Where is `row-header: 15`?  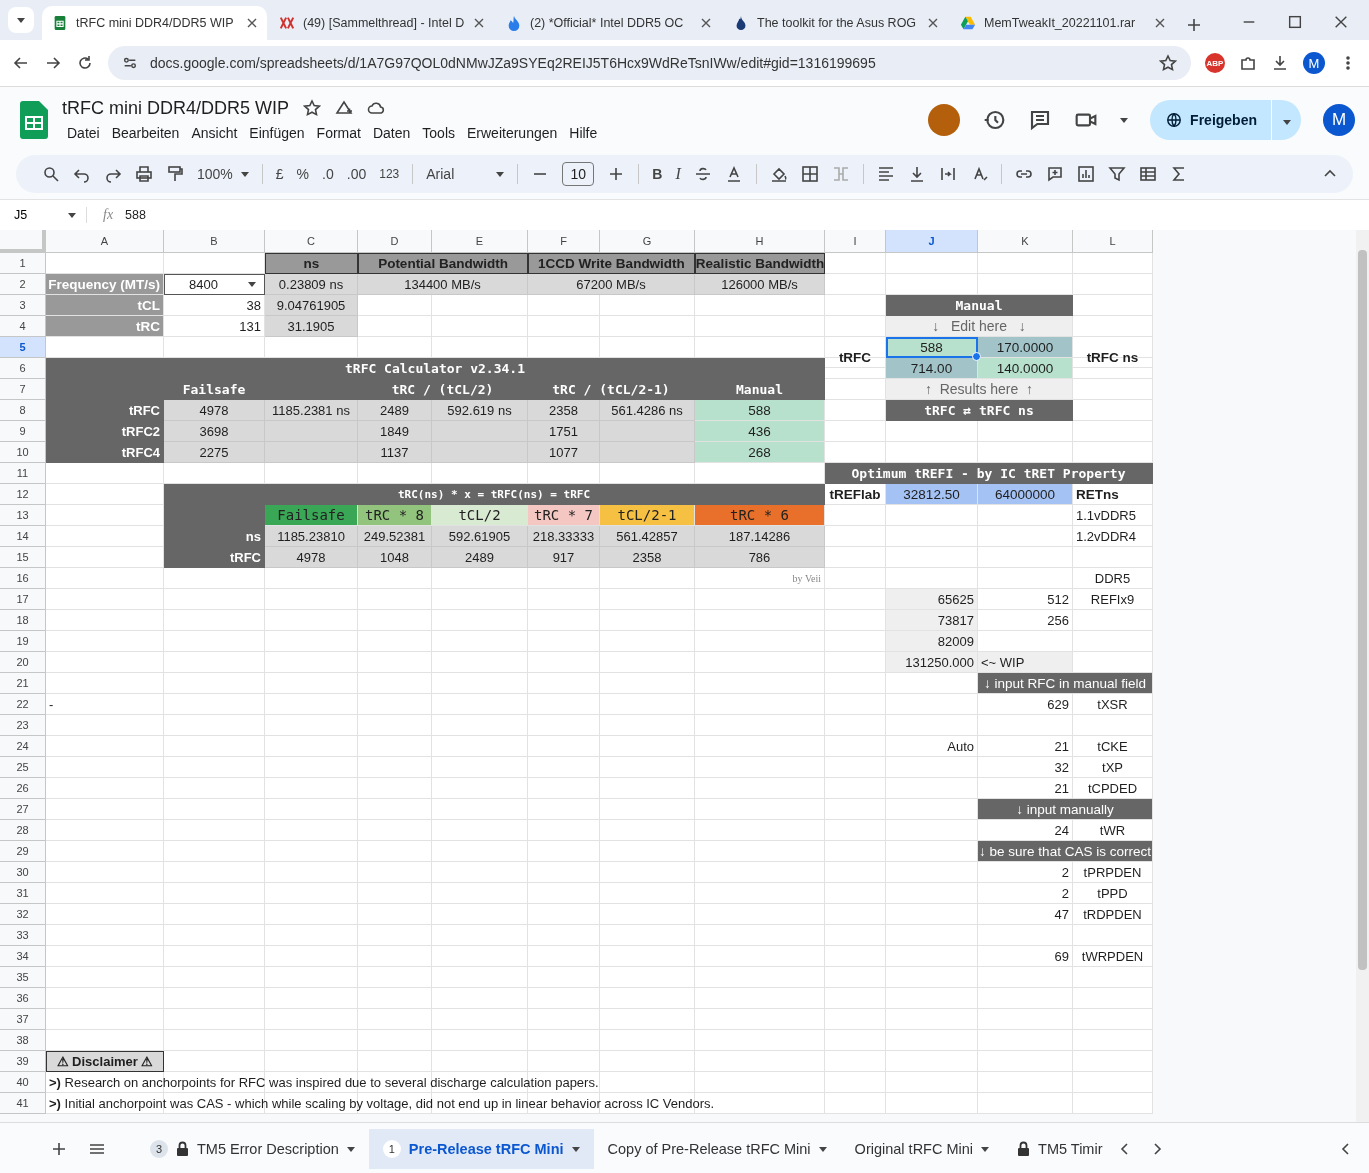 row-header: 15 is located at coordinates (23, 557).